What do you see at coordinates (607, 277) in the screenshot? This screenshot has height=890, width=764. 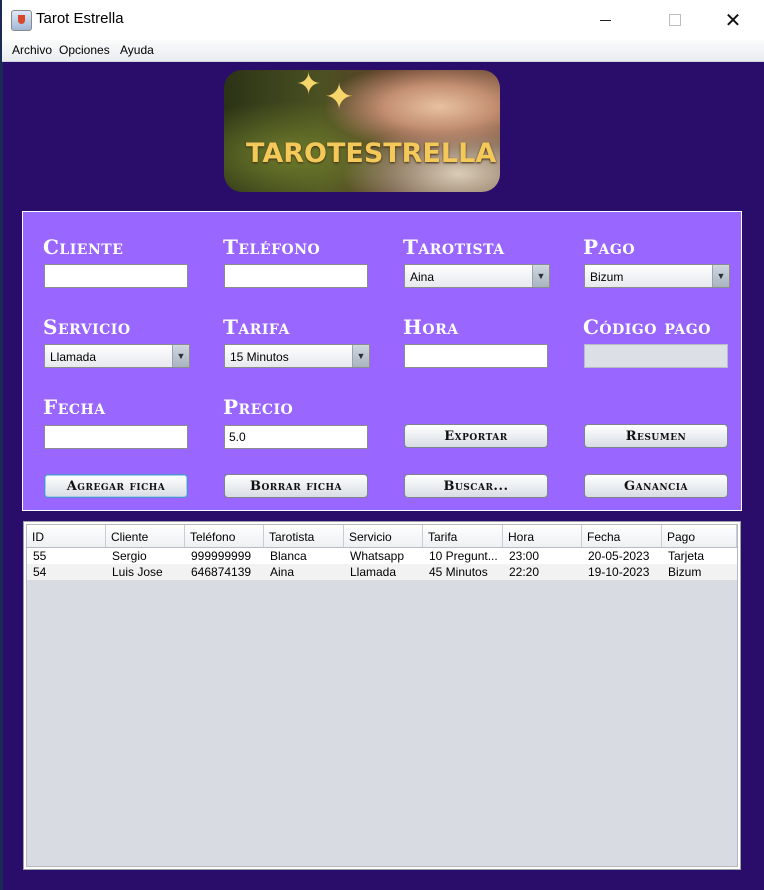 I see `pago-value: Bizum` at bounding box center [607, 277].